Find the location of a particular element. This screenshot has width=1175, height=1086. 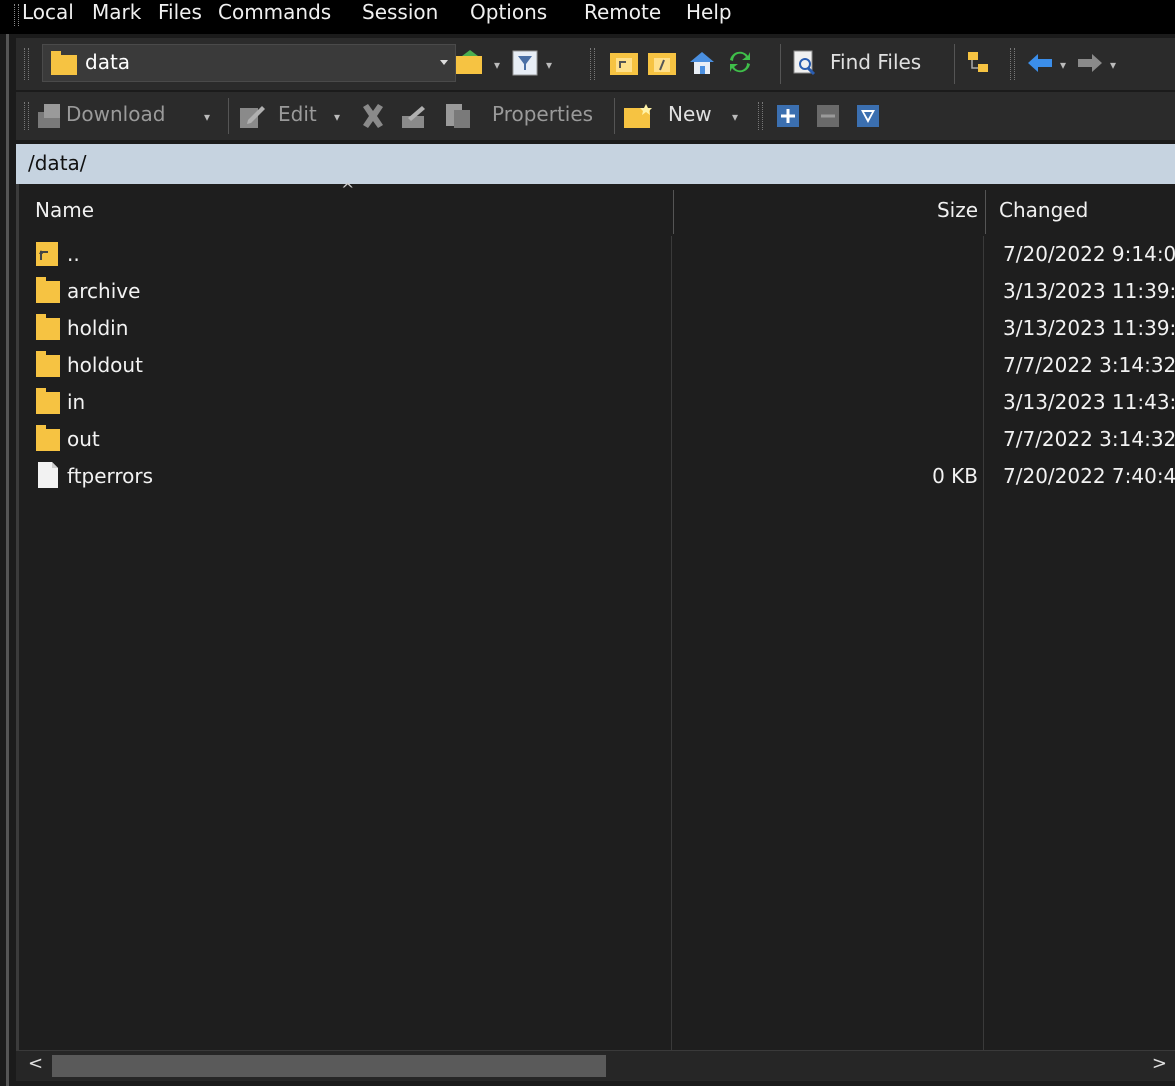

forward-caret: ▾ is located at coordinates (1113, 65).